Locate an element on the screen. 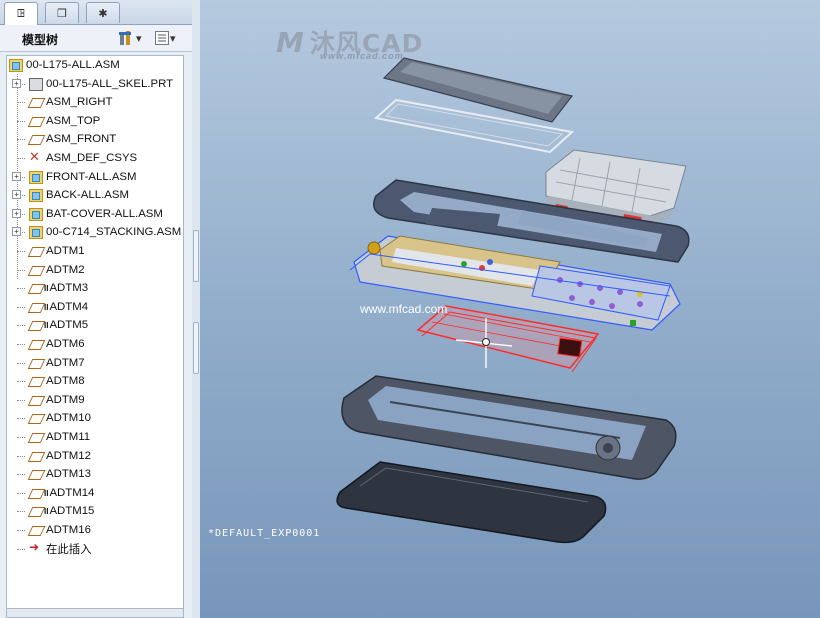  folder-browser-tab: ❐ is located at coordinates (62, 12).